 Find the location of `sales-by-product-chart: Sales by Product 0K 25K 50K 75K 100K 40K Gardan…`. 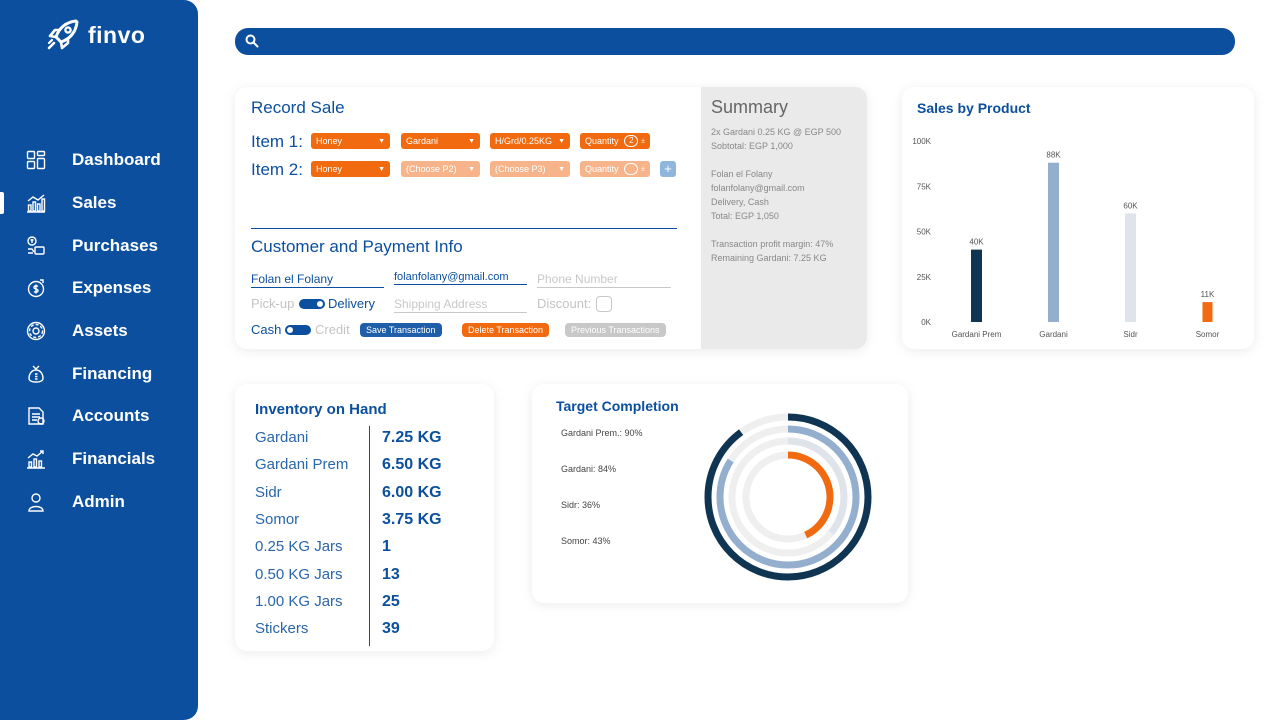

sales-by-product-chart: Sales by Product 0K 25K 50K 75K 100K 40K Gardan… is located at coordinates (1066, 219).